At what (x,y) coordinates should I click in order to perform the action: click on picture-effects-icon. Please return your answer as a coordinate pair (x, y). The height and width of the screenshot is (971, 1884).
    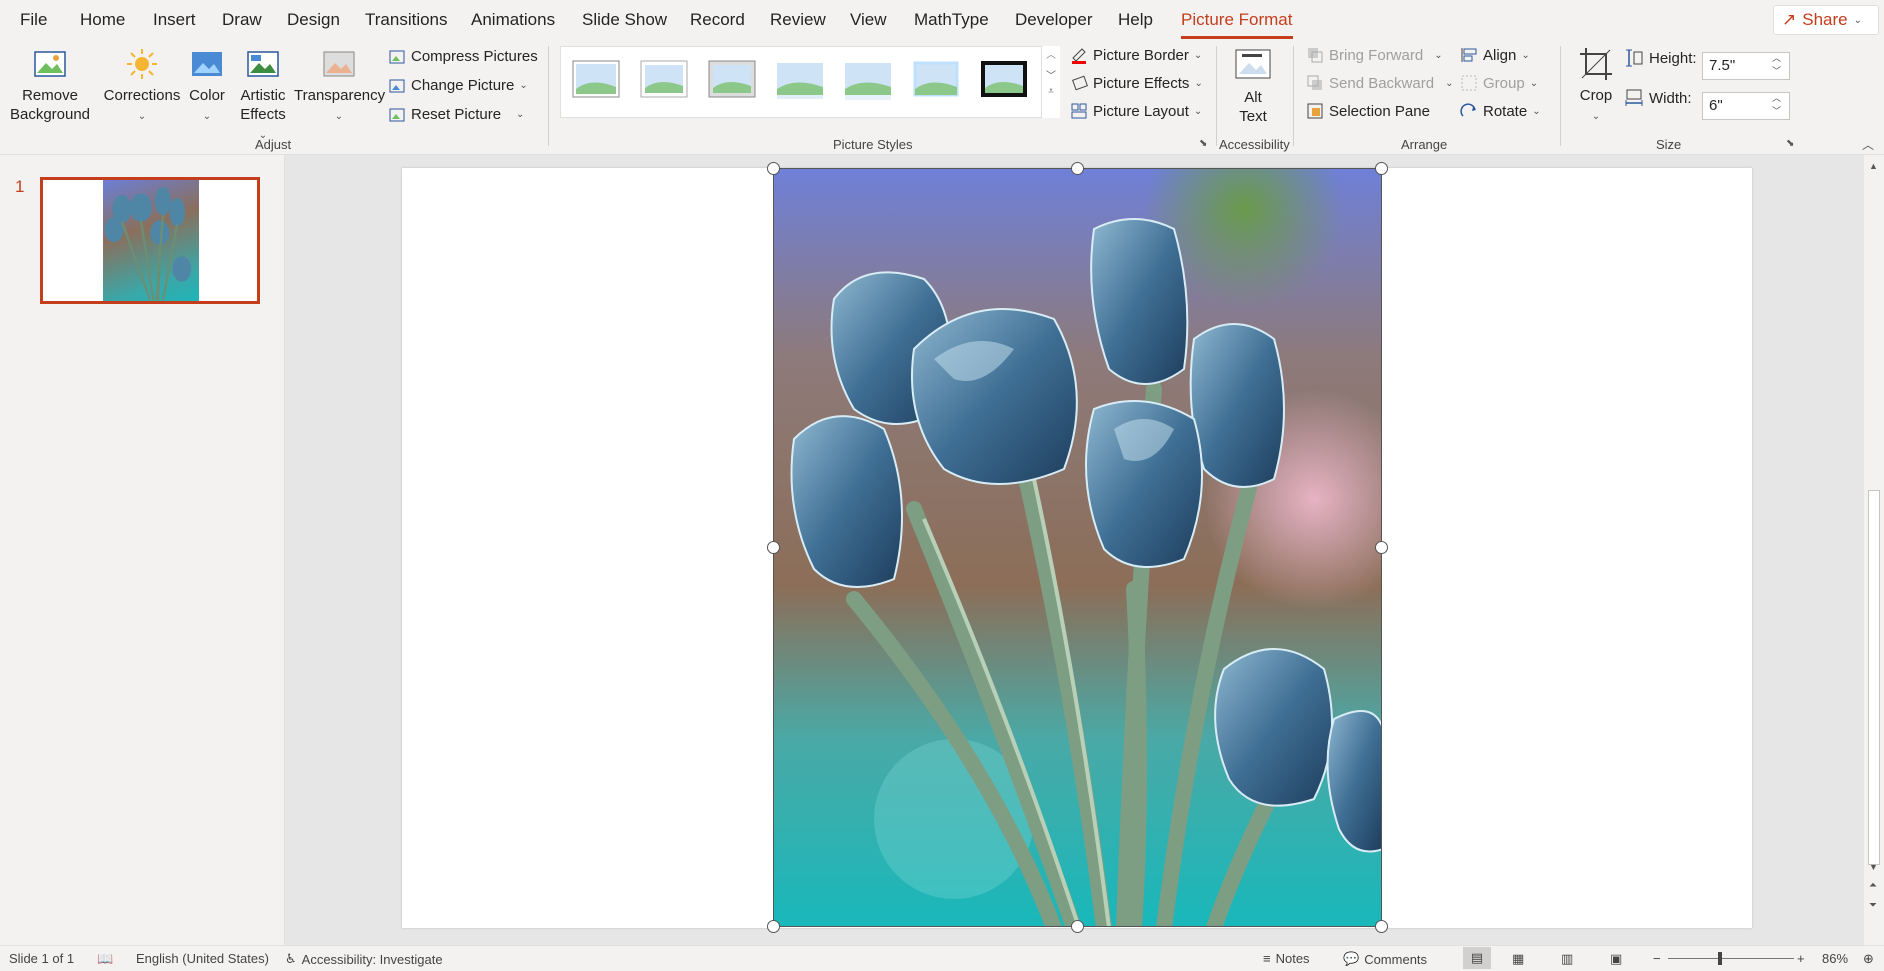
    Looking at the image, I should click on (1080, 83).